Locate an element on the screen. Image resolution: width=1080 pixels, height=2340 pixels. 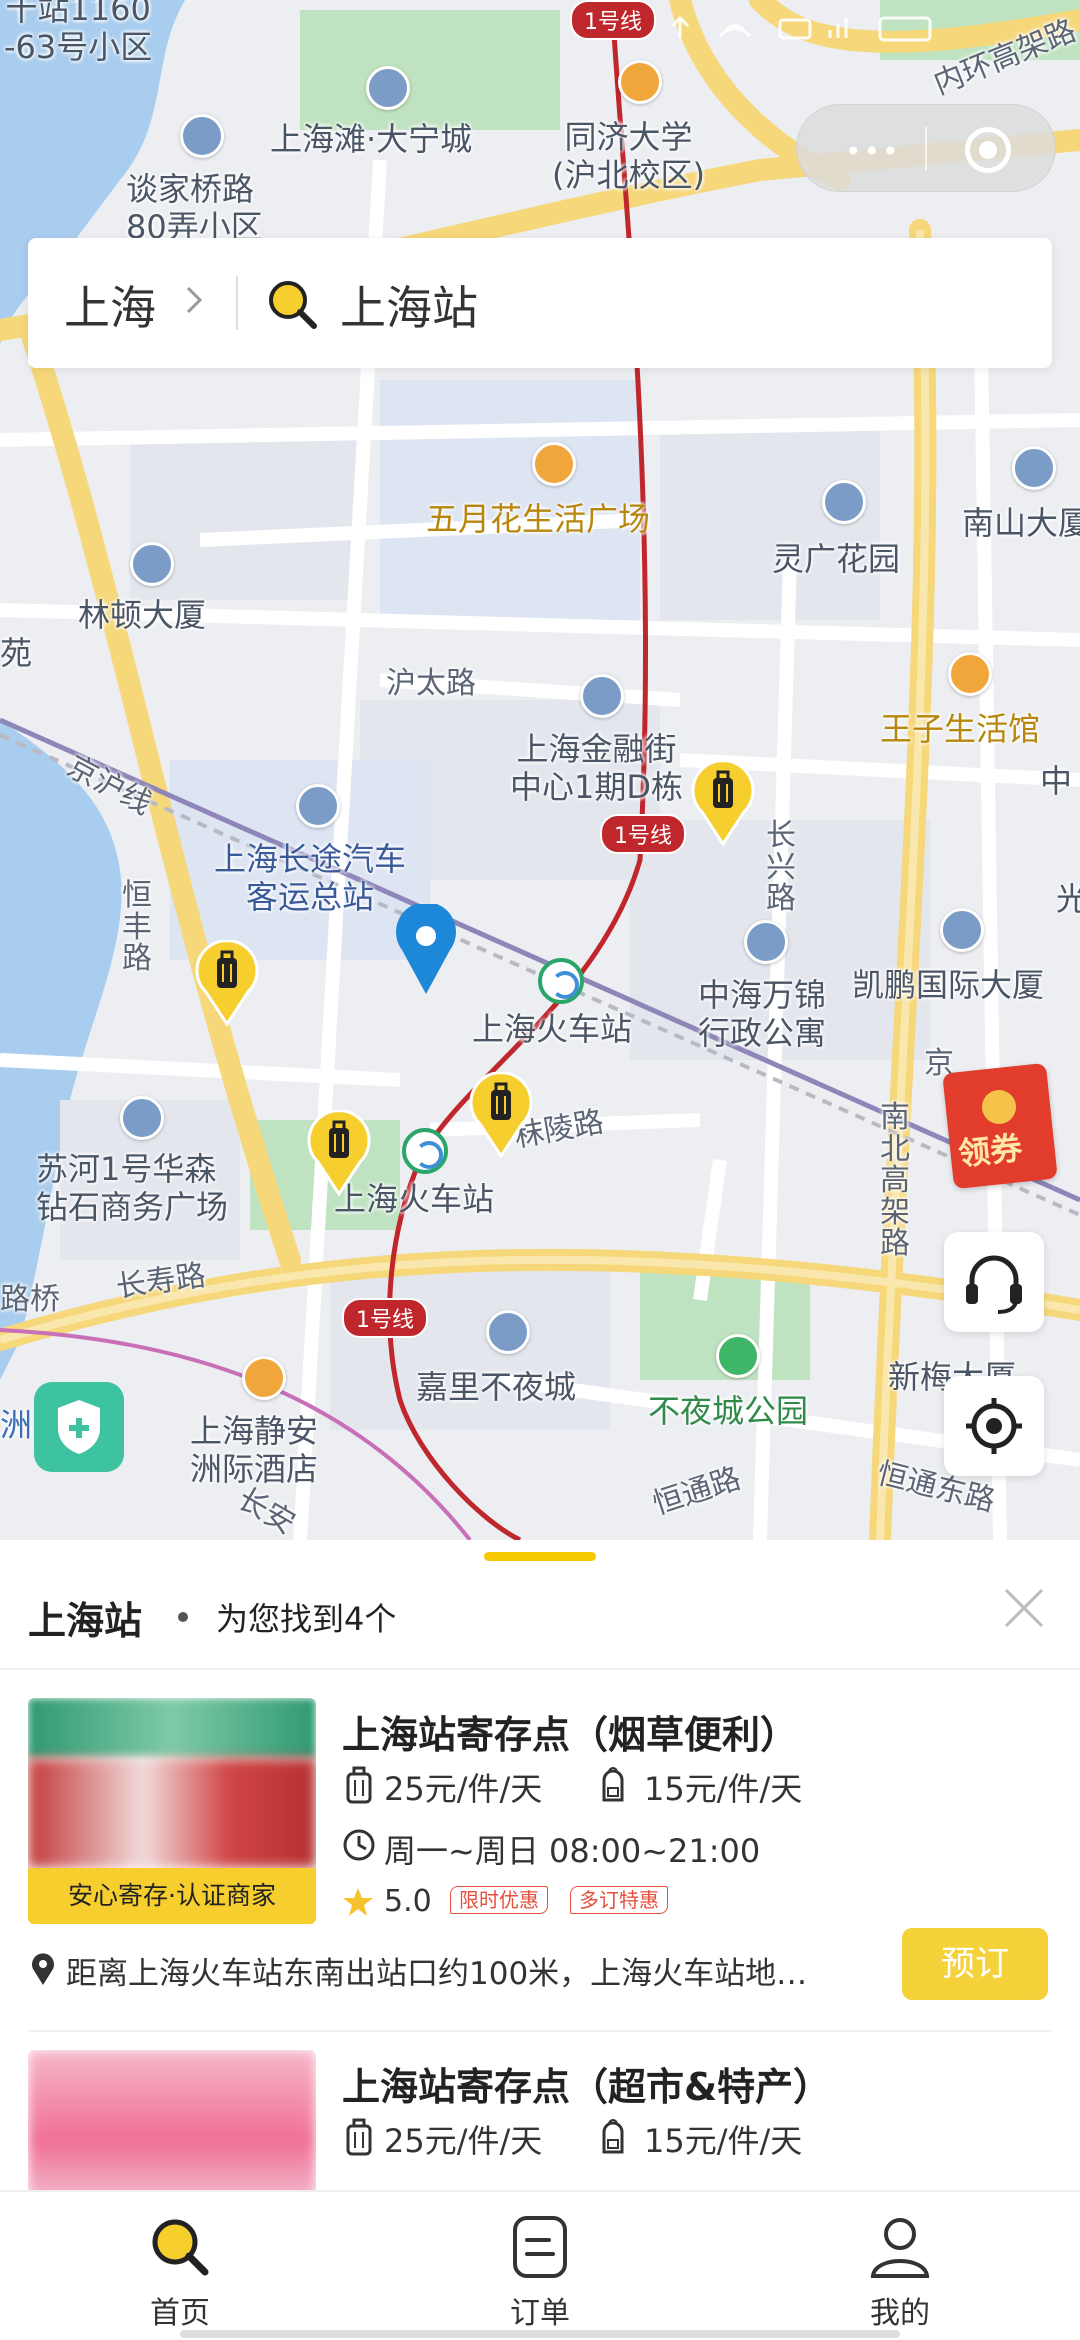
map-label: 上海静安 洲际酒店 is located at coordinates (254, 1450).